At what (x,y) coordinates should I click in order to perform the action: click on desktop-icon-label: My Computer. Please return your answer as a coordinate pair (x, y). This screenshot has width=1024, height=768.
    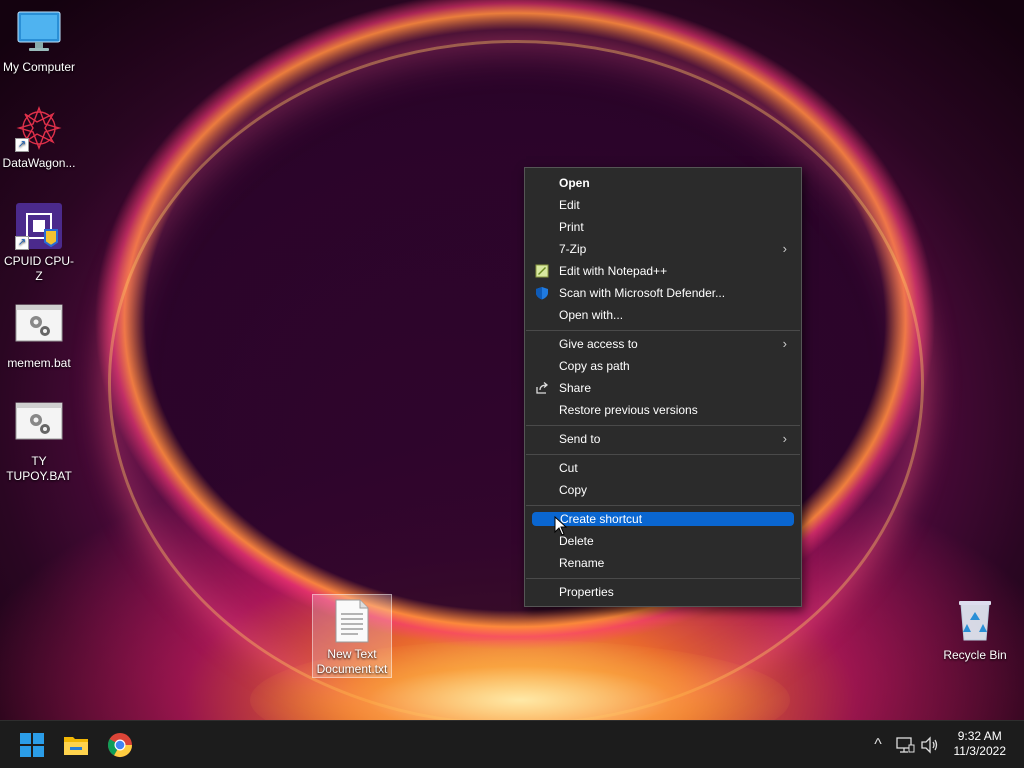
    Looking at the image, I should click on (39, 67).